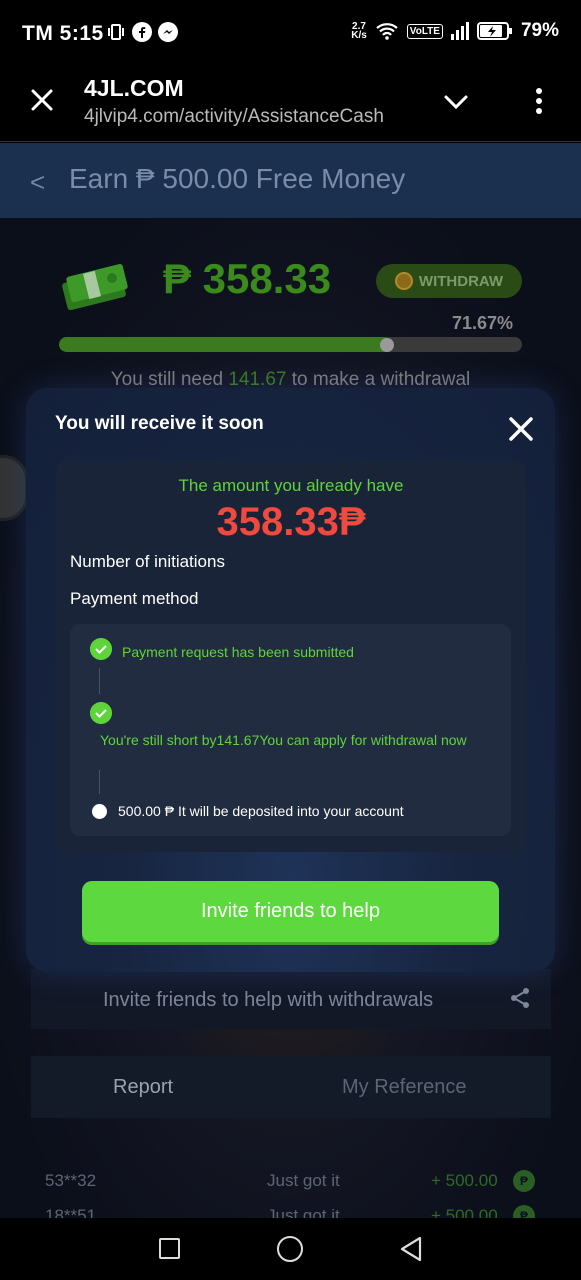 The width and height of the screenshot is (581, 1280). What do you see at coordinates (291, 1087) in the screenshot?
I see `tab-bar: Report My Reference` at bounding box center [291, 1087].